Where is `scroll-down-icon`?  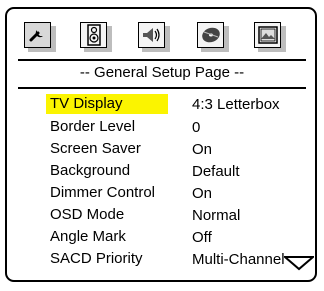 scroll-down-icon is located at coordinates (299, 263).